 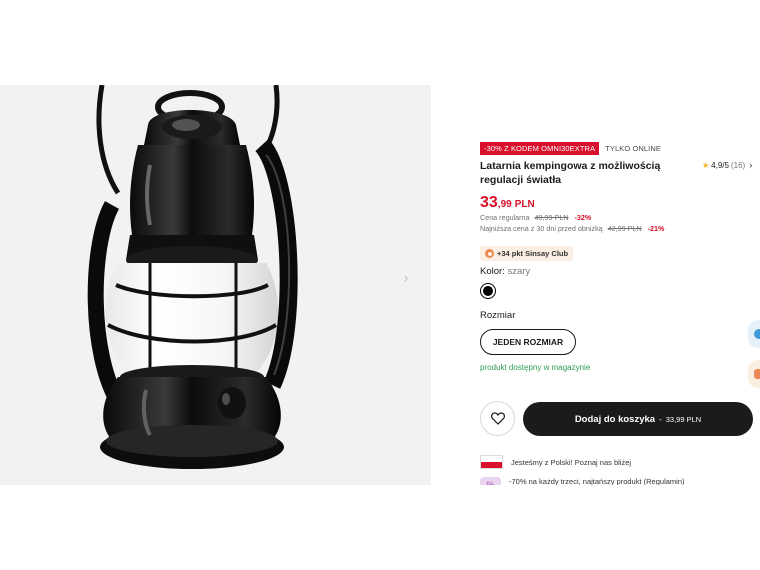 I want to click on regular-price-discount: -32%, so click(x=583, y=217).